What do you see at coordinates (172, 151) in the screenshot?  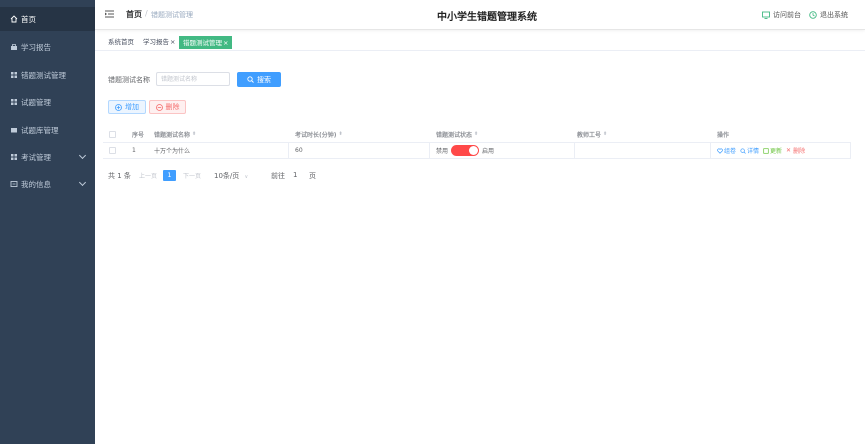 I see `row-name: 十万个为什么` at bounding box center [172, 151].